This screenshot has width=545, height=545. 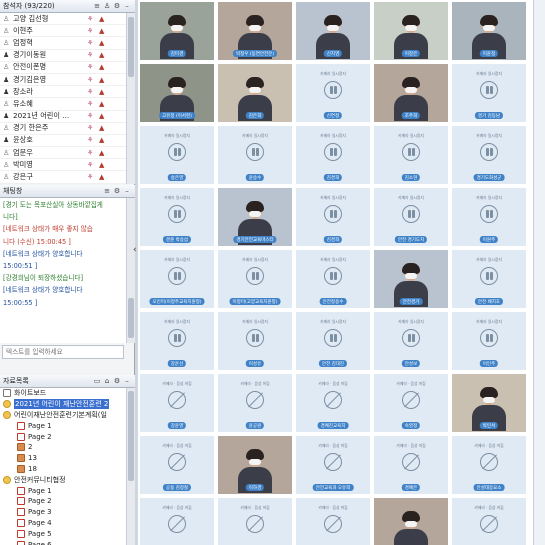 I want to click on participant-row: ♙ 유소혜 ⚘ ▲, so click(x=63, y=104).